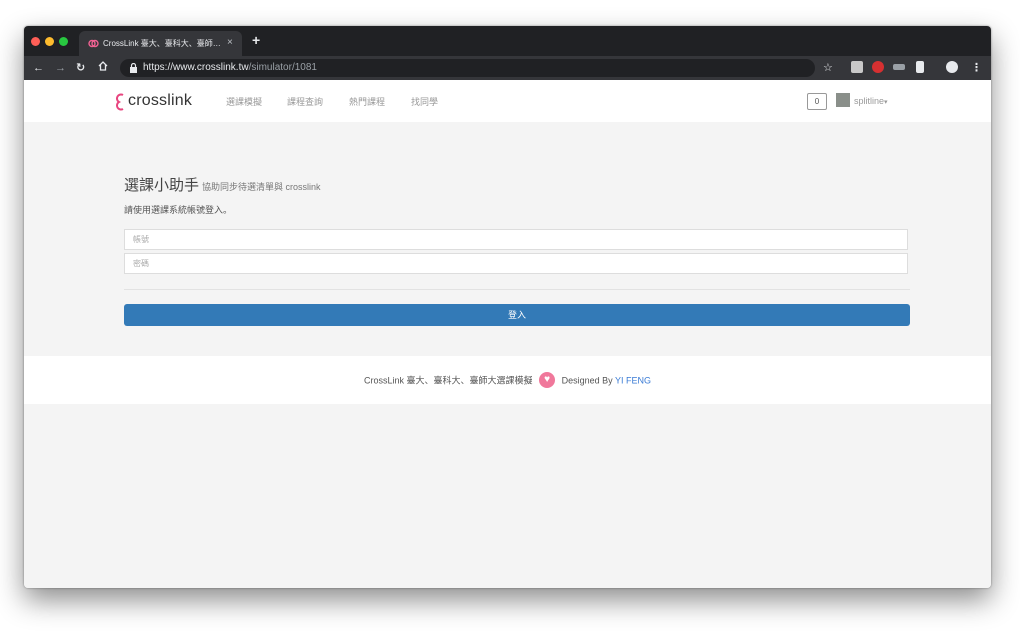 The image size is (1020, 638). What do you see at coordinates (60, 68) in the screenshot?
I see `forward-icon: →` at bounding box center [60, 68].